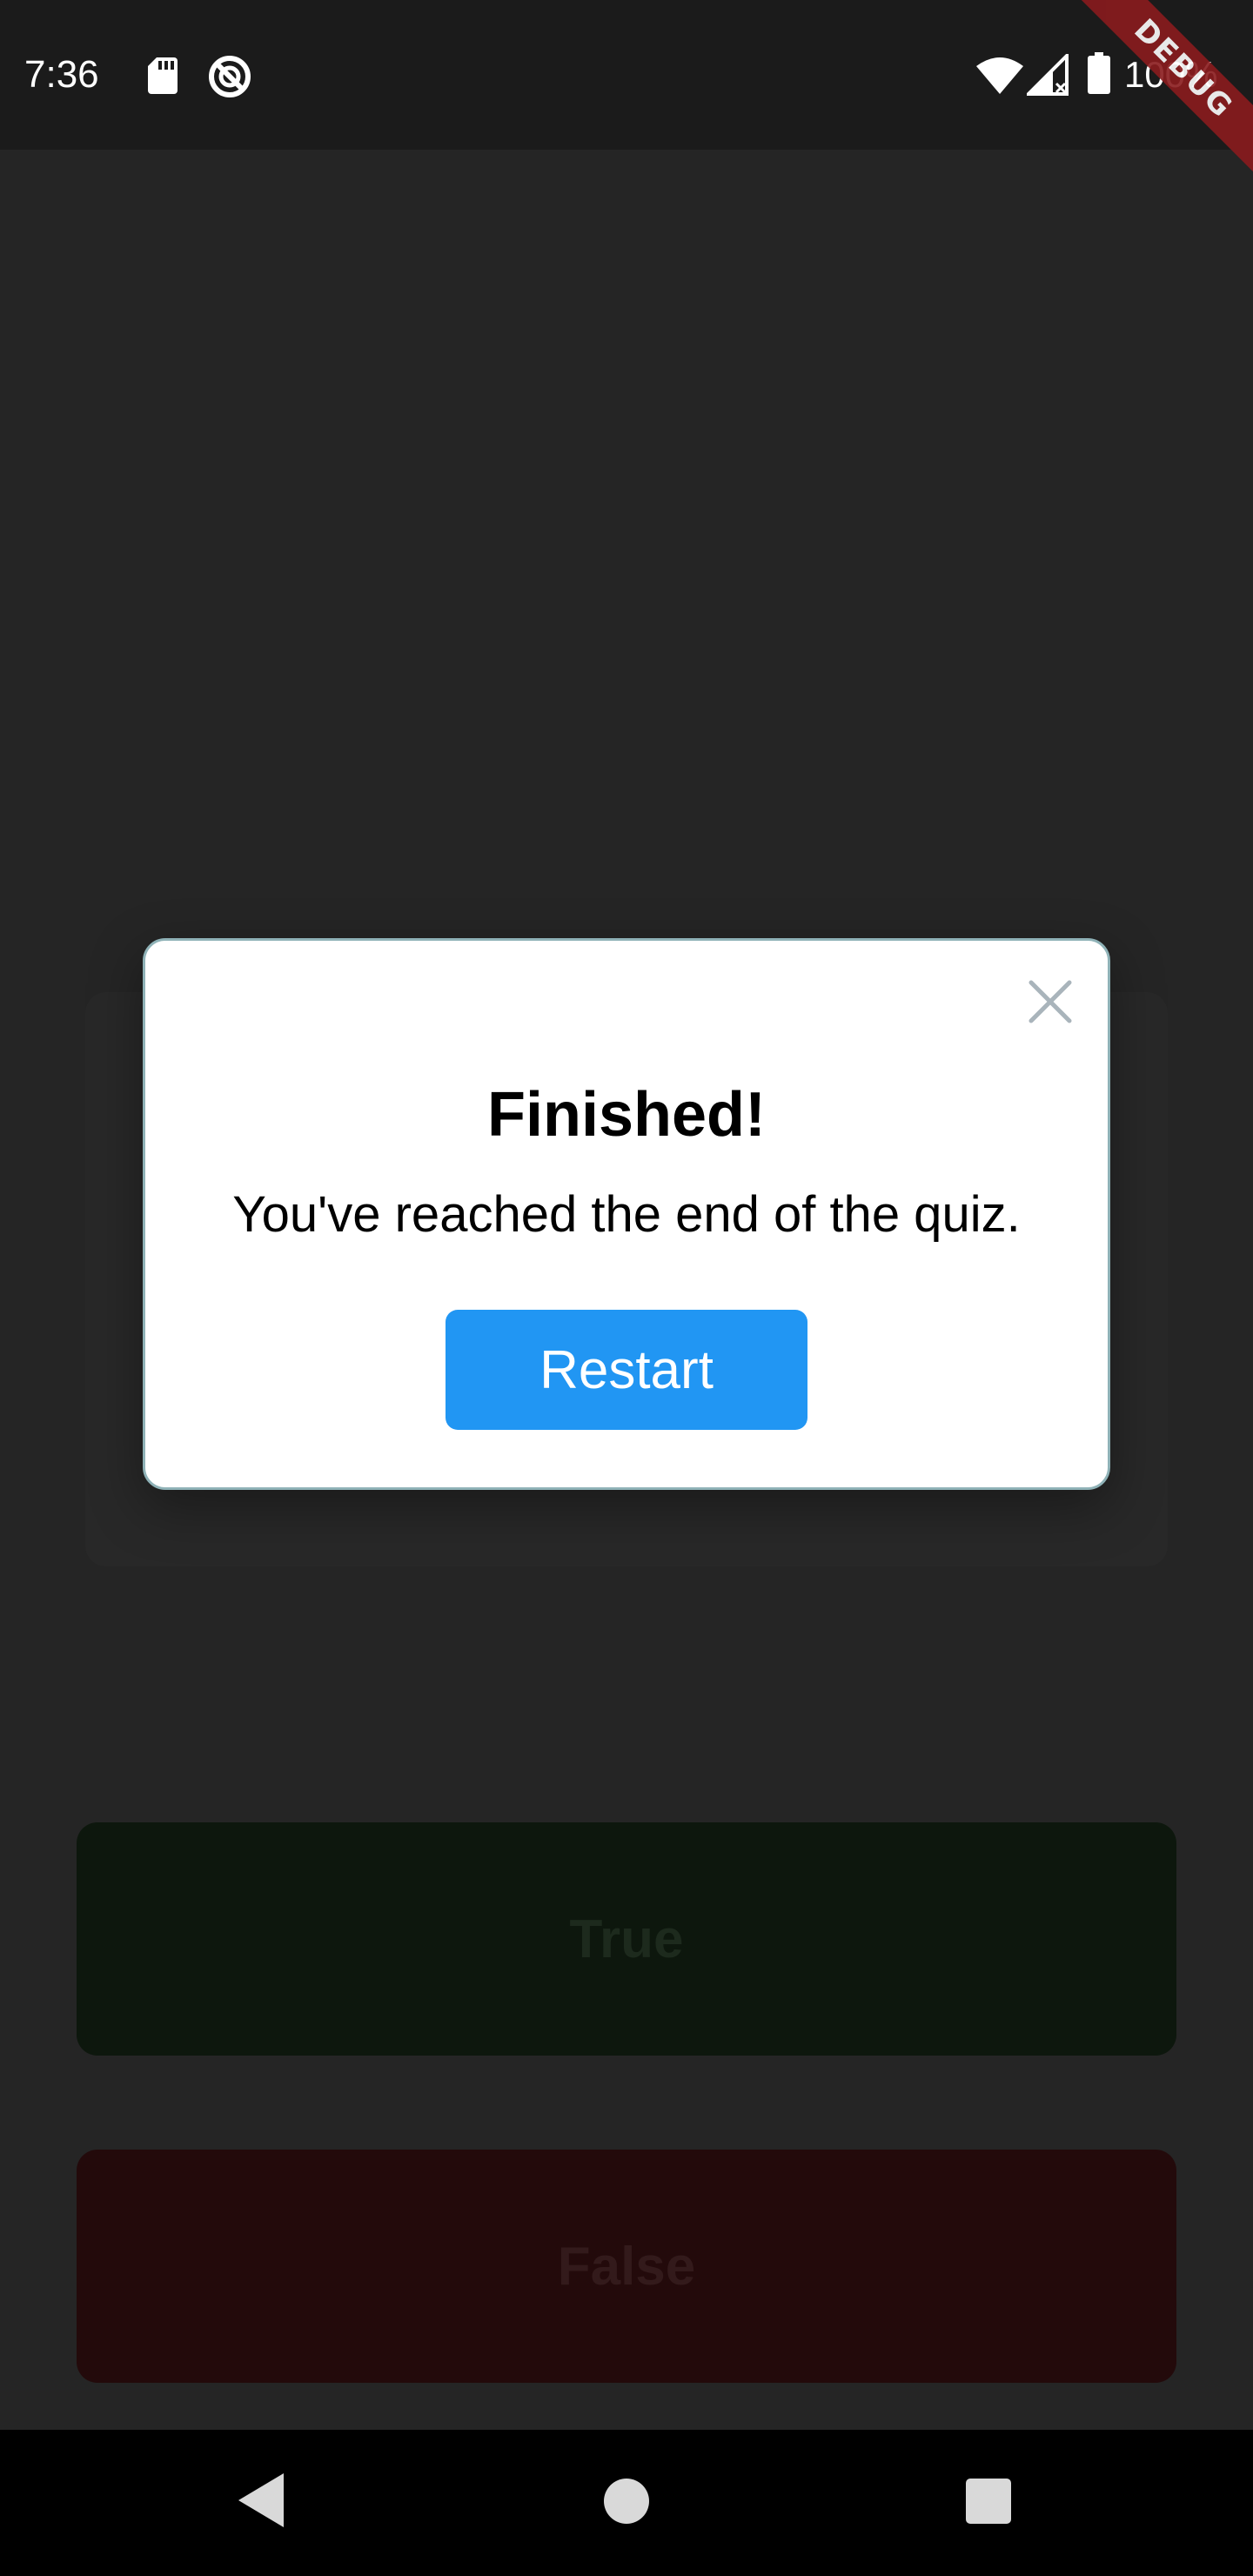 This screenshot has height=2576, width=1253. Describe the element at coordinates (230, 77) in the screenshot. I see `do-not-disturb-icon` at that location.